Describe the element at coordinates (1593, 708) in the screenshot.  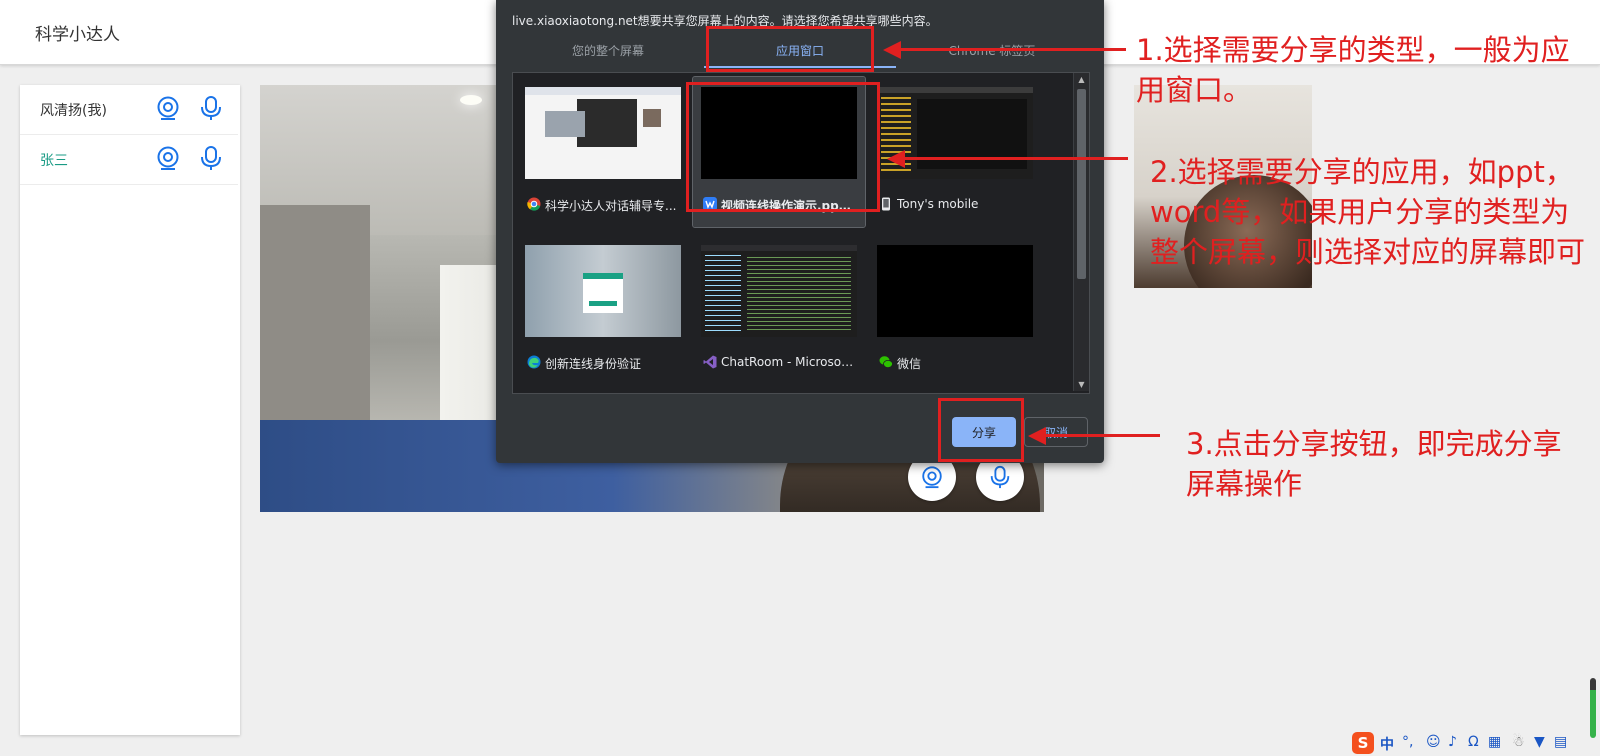
I see `volume-meter` at that location.